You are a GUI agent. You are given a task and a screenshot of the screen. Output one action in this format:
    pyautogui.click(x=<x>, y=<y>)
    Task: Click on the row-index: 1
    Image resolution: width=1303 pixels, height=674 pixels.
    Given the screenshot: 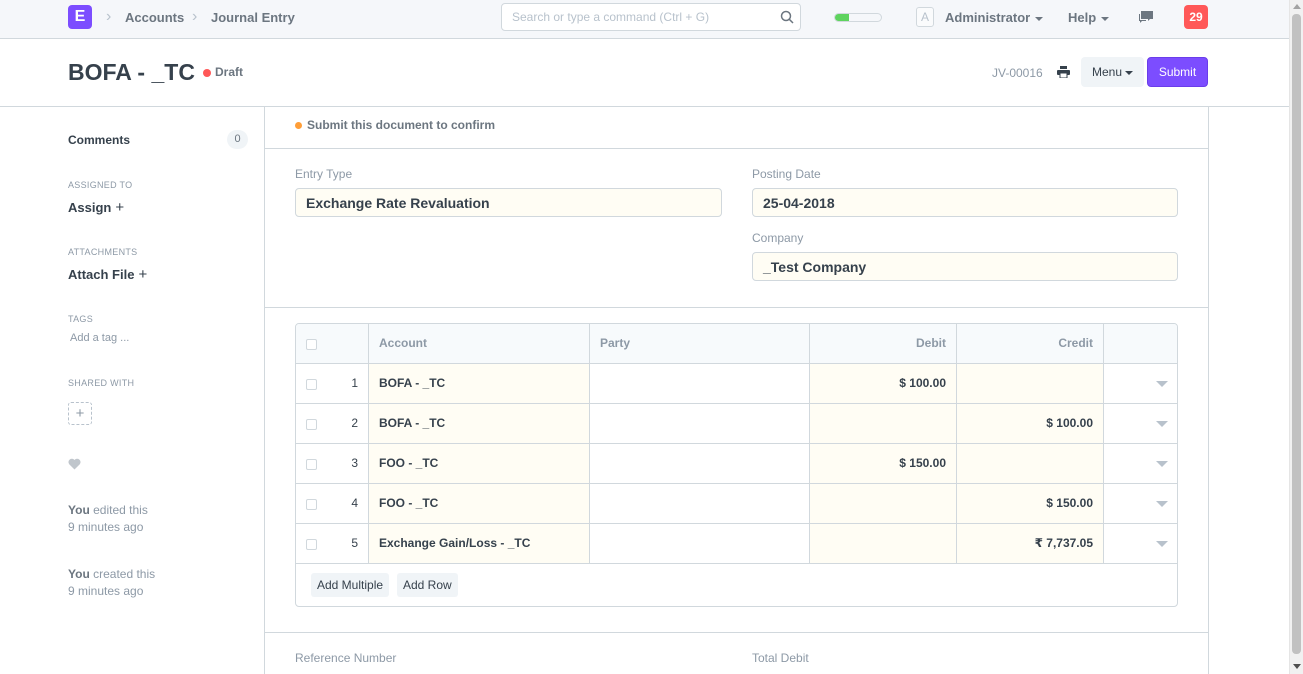 What is the action you would take?
    pyautogui.click(x=354, y=383)
    